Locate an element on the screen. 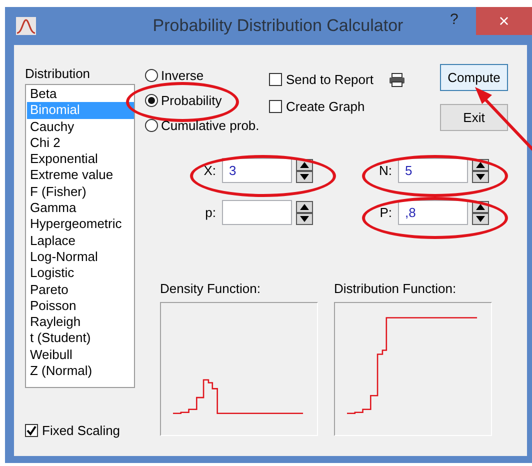 This screenshot has width=532, height=466. dialog-button: Compute is located at coordinates (474, 77).